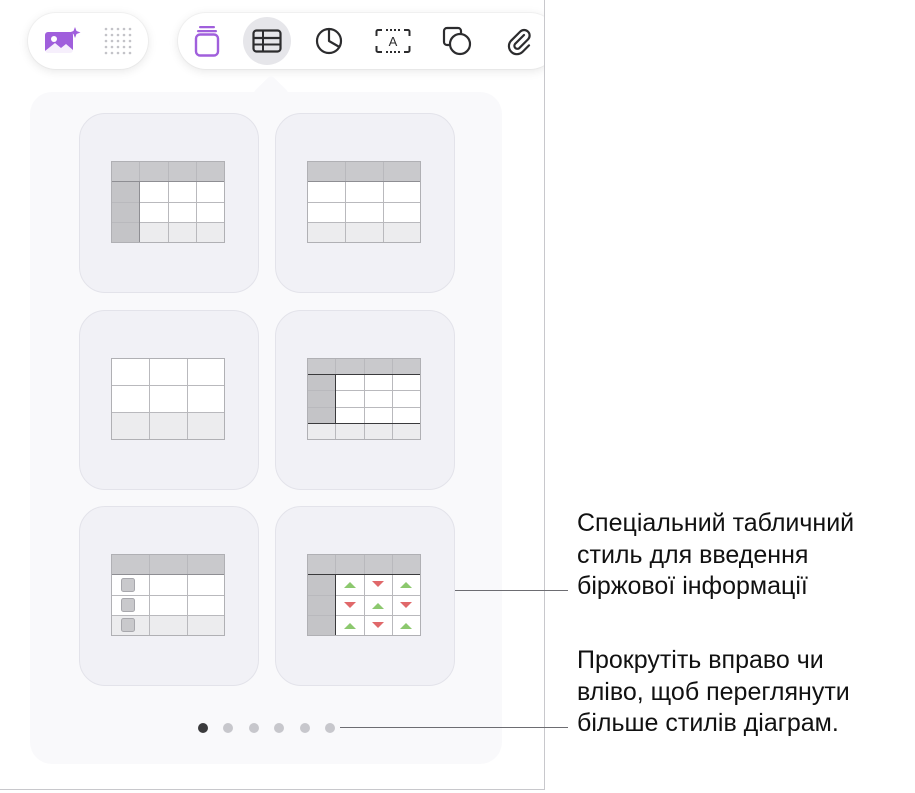 This screenshot has width=915, height=793. I want to click on text-box-button: A, so click(393, 41).